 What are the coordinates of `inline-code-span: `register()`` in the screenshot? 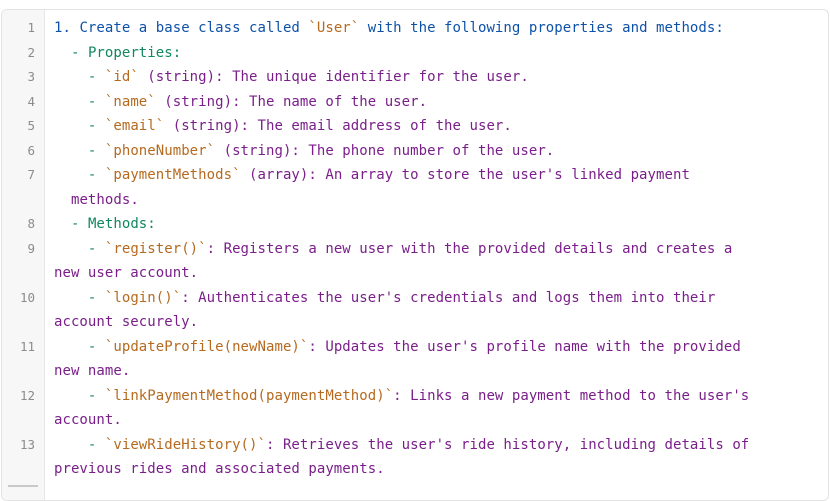 It's located at (155, 248).